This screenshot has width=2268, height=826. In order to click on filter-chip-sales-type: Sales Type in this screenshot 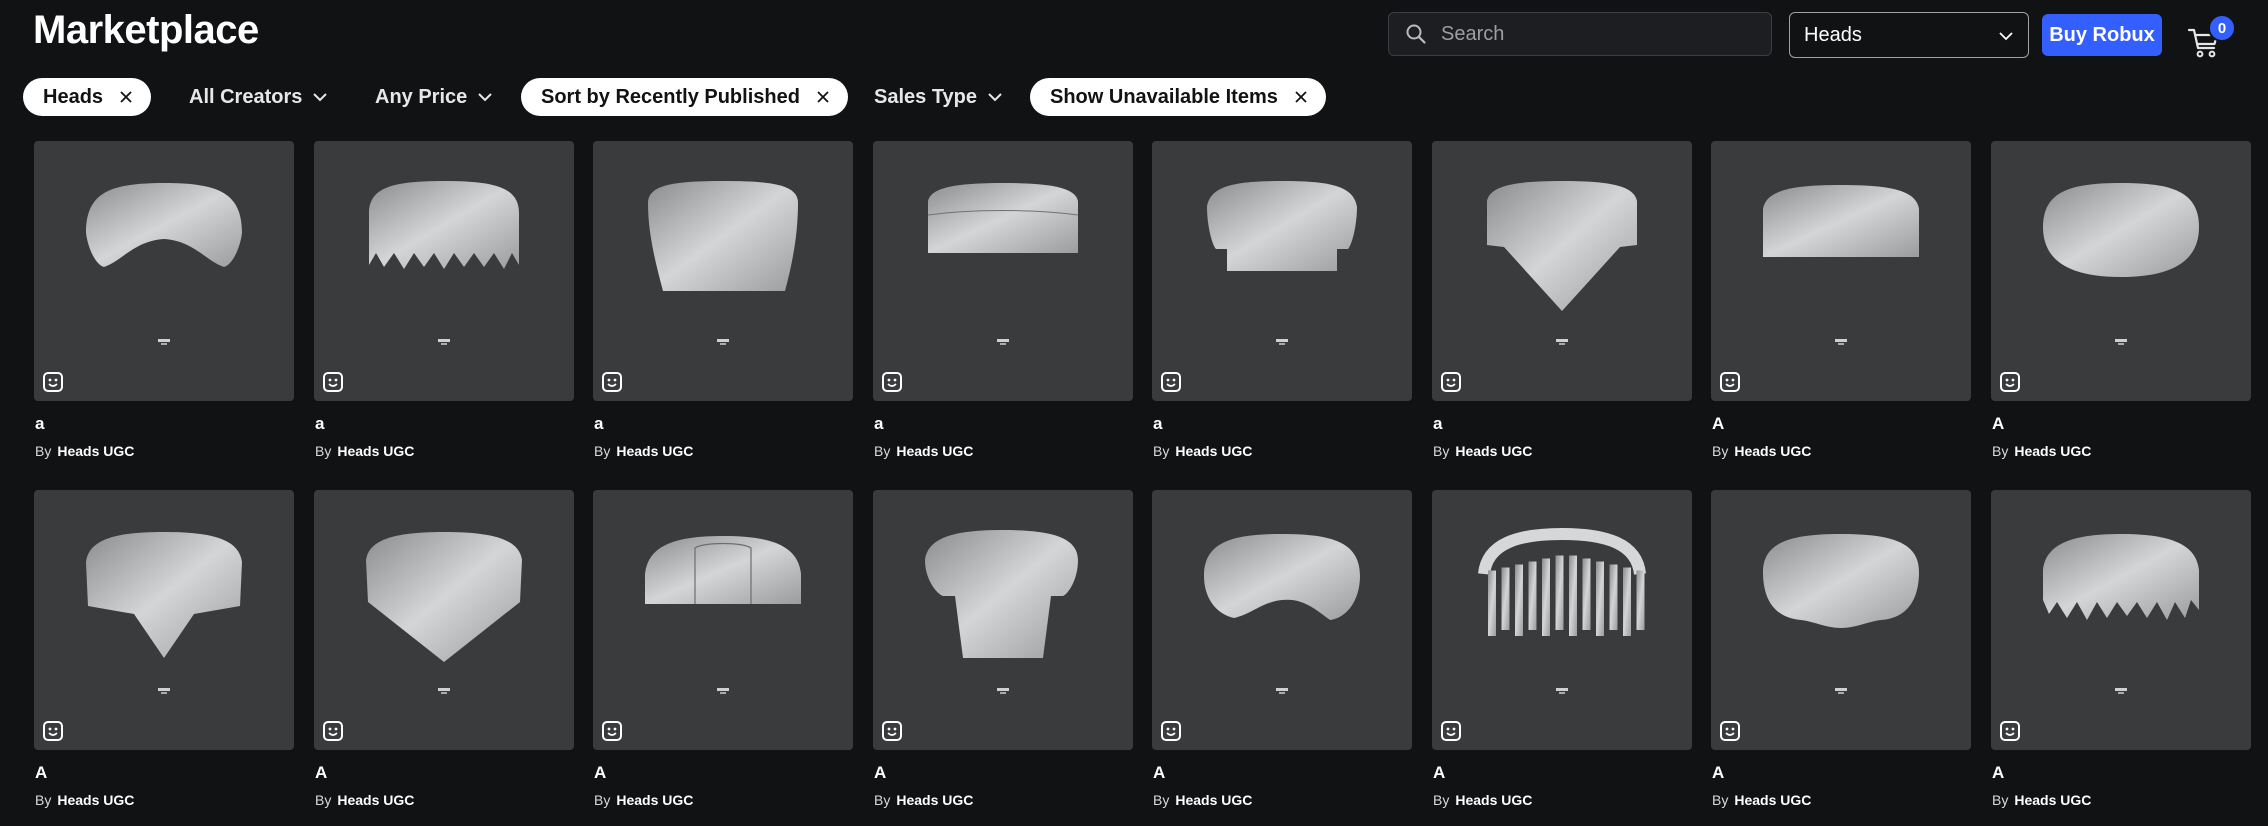, I will do `click(938, 97)`.